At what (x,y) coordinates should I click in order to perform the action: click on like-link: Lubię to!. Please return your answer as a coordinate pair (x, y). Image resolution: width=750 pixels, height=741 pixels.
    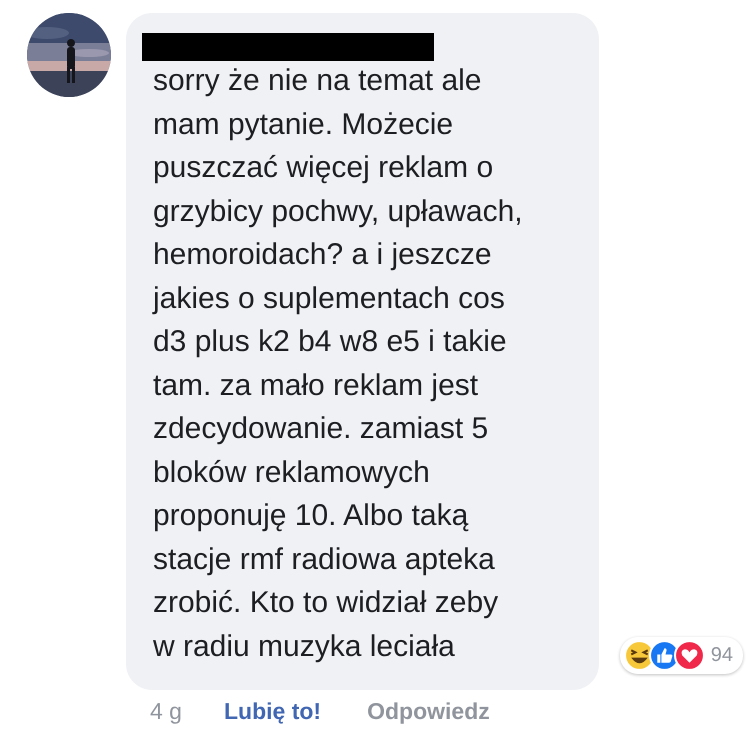
    Looking at the image, I should click on (273, 711).